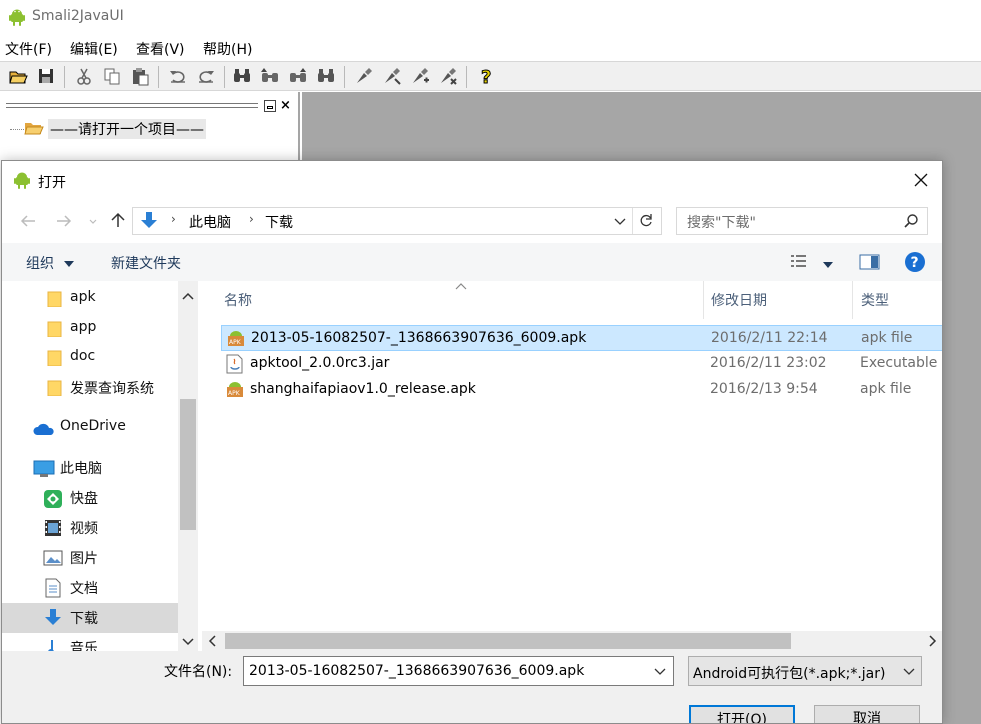 The width and height of the screenshot is (981, 724). I want to click on up-icon, so click(118, 222).